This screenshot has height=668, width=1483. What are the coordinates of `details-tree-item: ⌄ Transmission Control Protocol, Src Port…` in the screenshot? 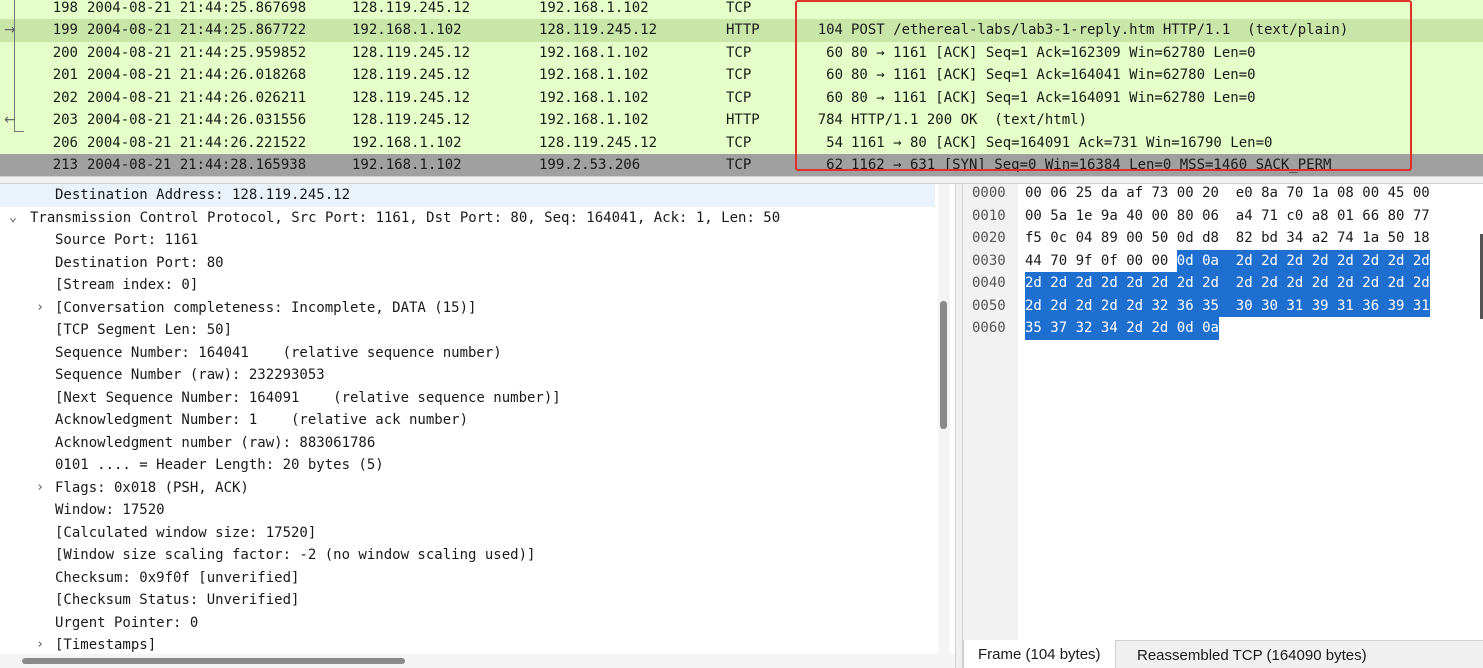 It's located at (467, 218).